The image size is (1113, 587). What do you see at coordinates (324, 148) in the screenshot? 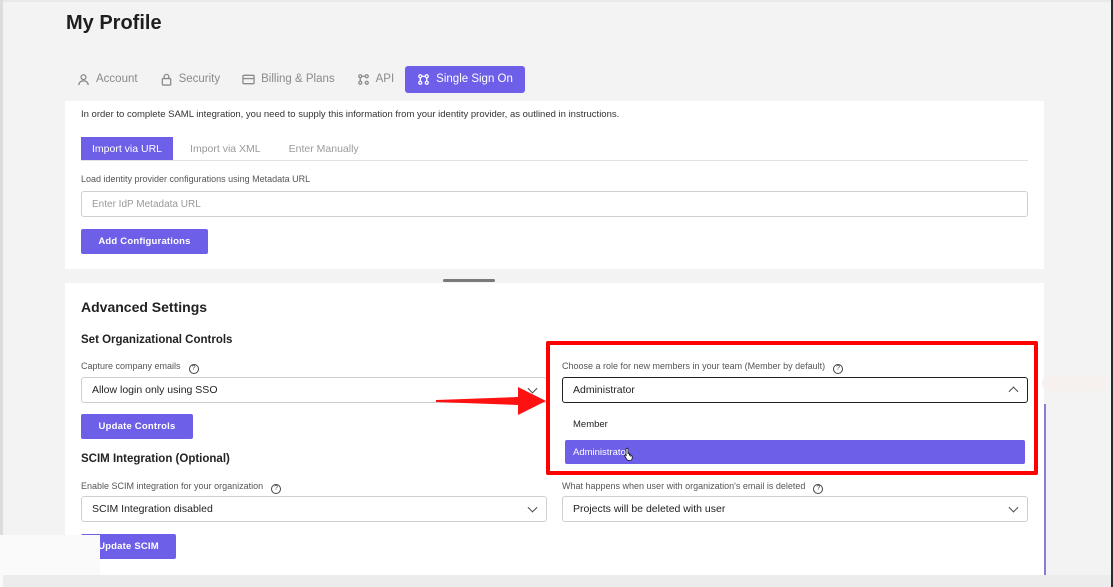
I see `subtab-enter-manually: Enter Manually` at bounding box center [324, 148].